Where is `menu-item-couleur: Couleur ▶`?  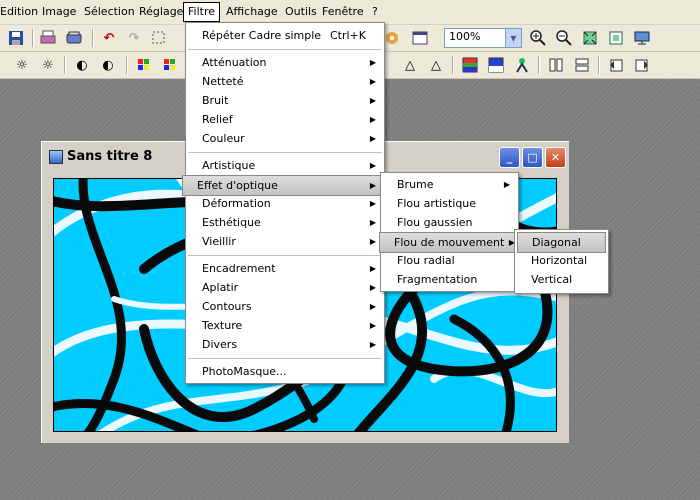
menu-item-couleur: Couleur ▶ is located at coordinates (285, 138).